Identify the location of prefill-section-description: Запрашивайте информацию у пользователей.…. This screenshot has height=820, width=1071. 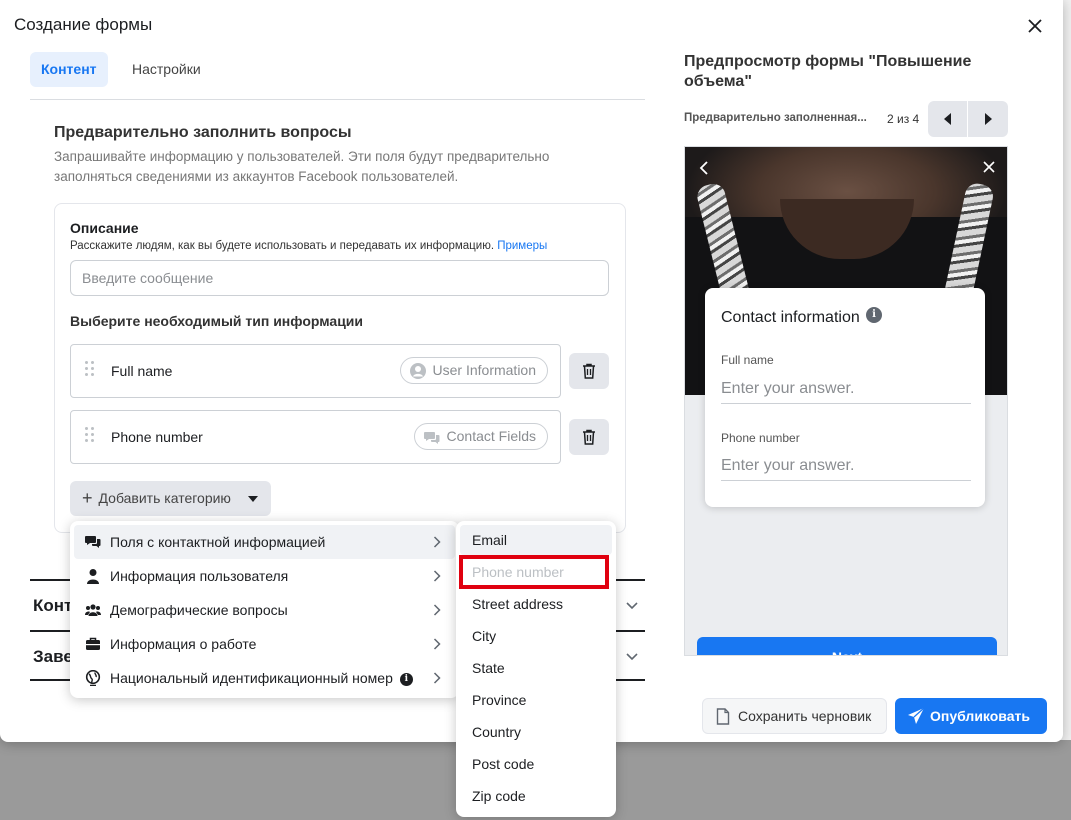
(302, 166).